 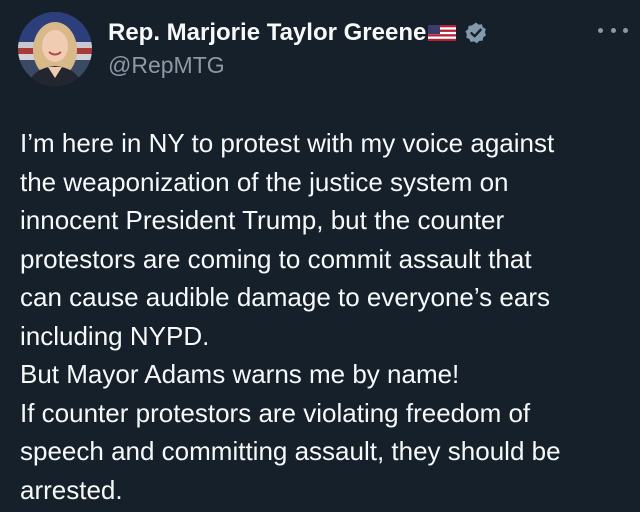 I want to click on more-options-icon, so click(x=613, y=30).